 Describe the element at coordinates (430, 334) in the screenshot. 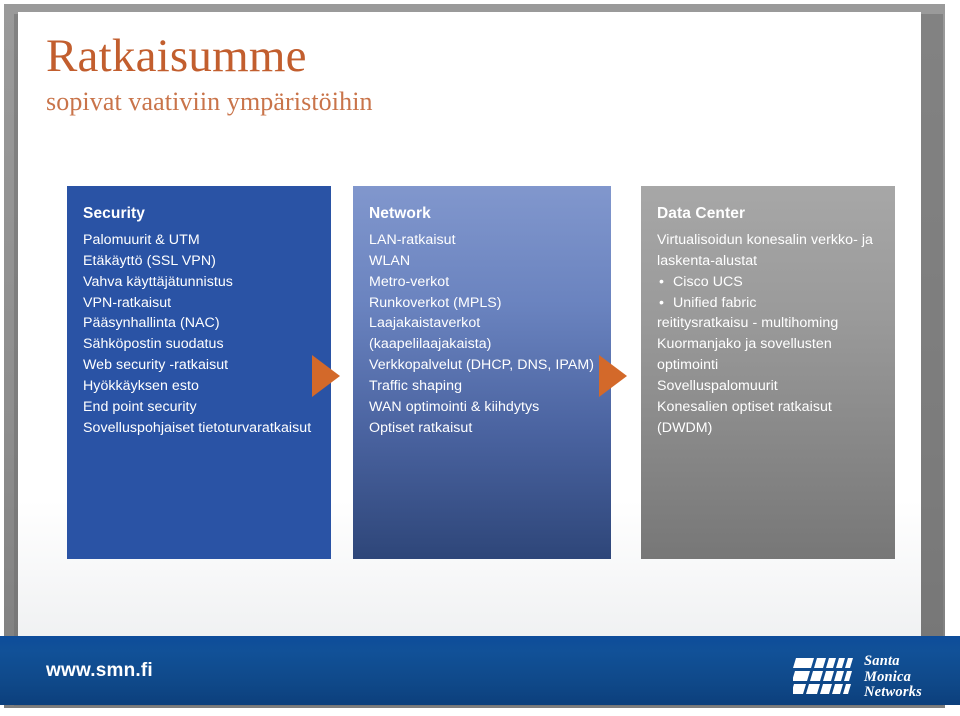

I see `panel-item: Laajakaistaverkot (kaapelilaajakaista)` at that location.